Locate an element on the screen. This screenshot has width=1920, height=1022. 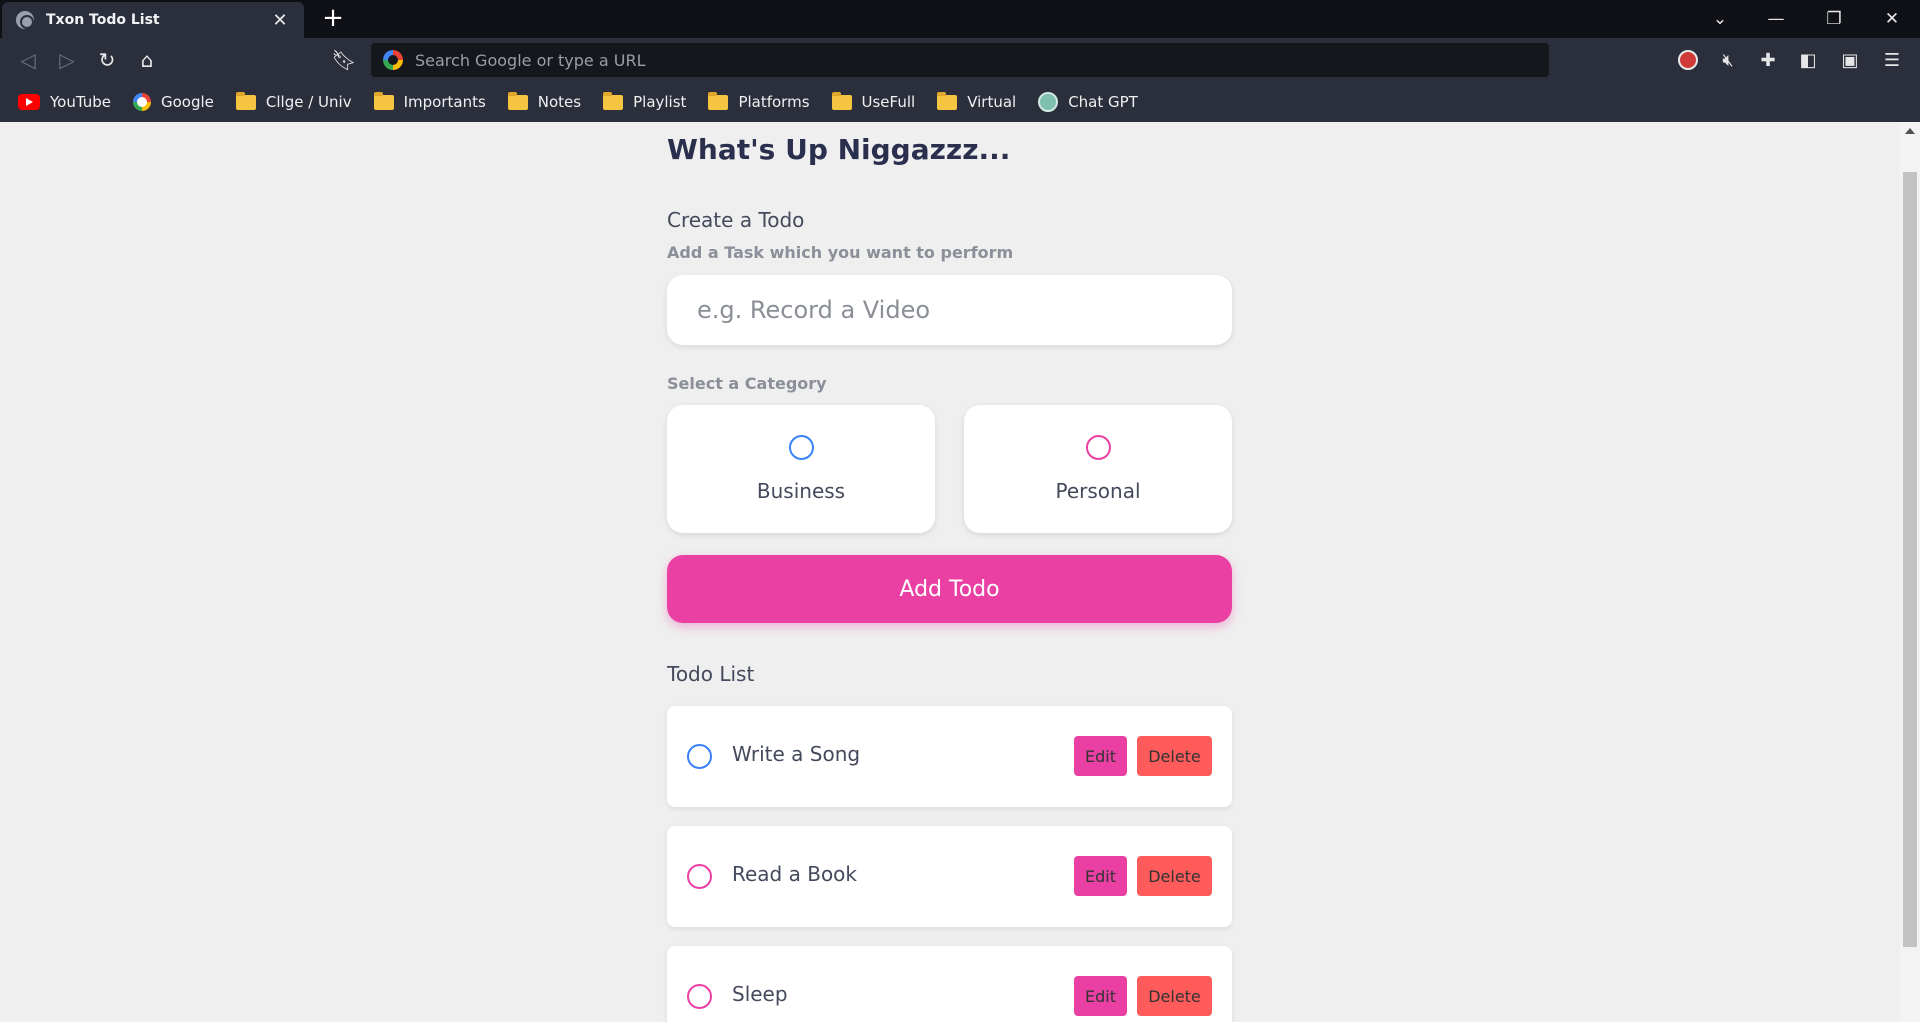
bookmark-label: Virtual is located at coordinates (992, 102).